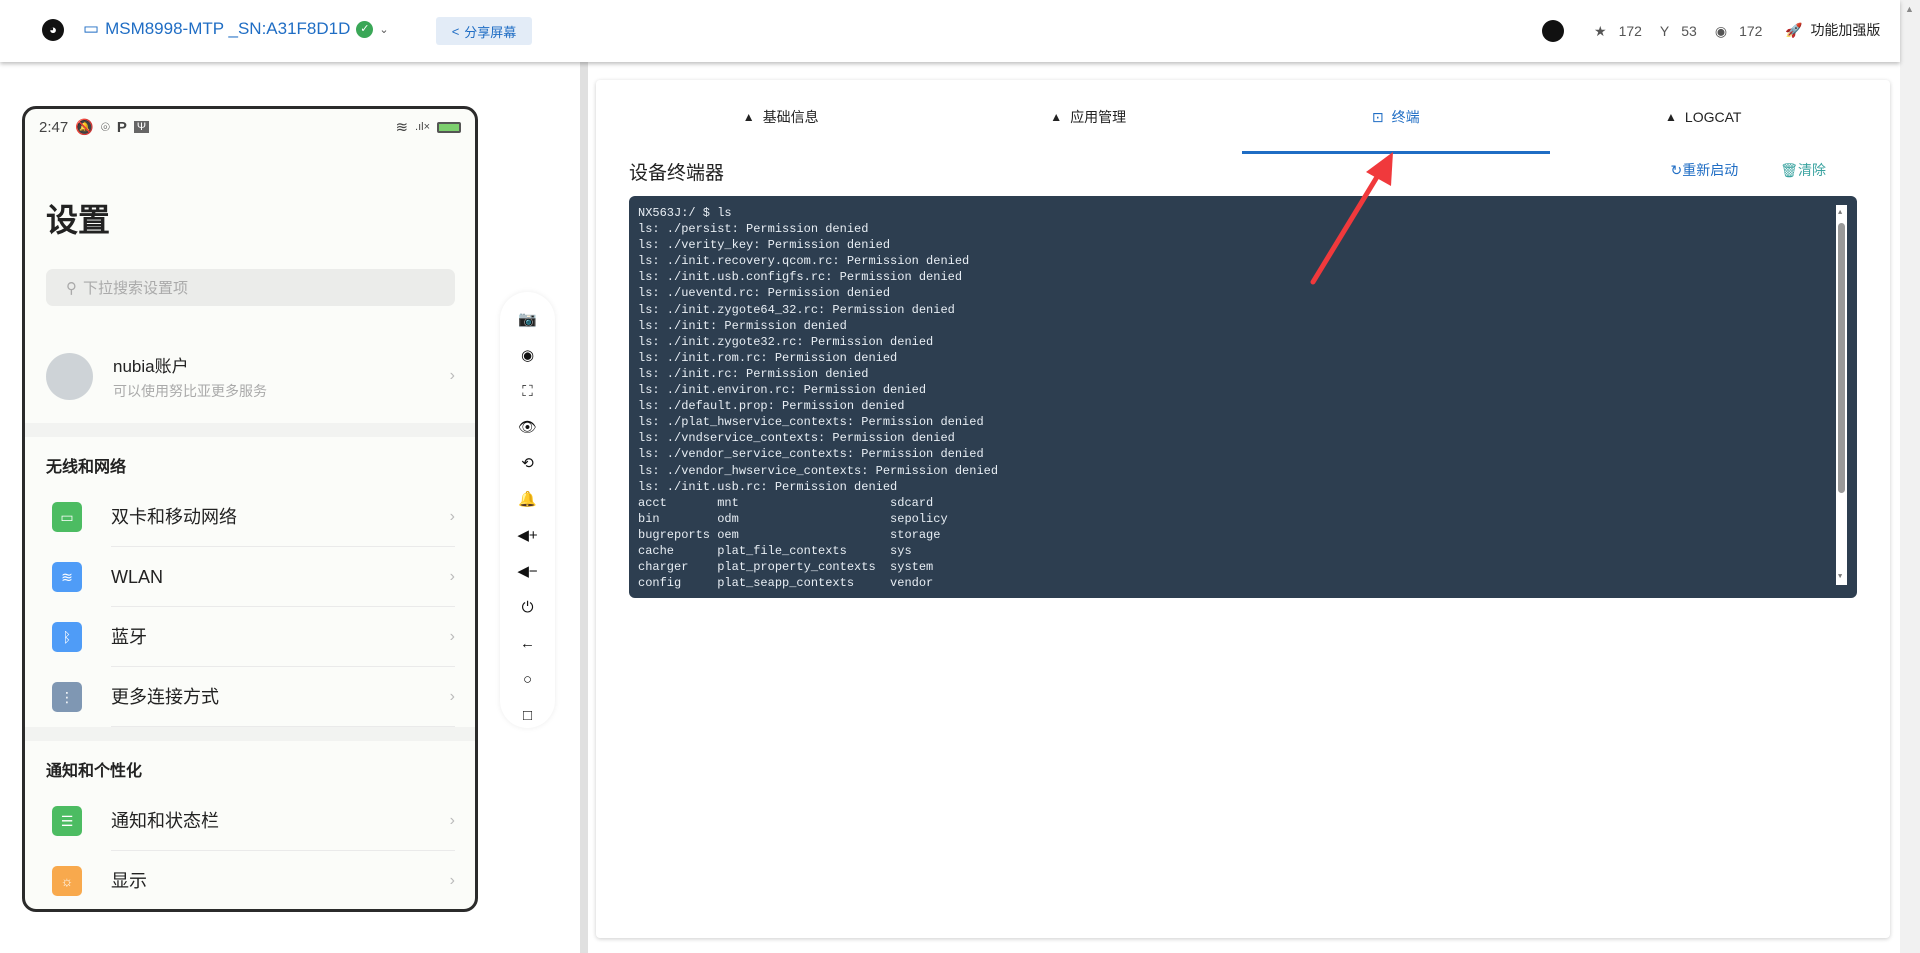  Describe the element at coordinates (449, 127) in the screenshot. I see `battery-icon` at that location.